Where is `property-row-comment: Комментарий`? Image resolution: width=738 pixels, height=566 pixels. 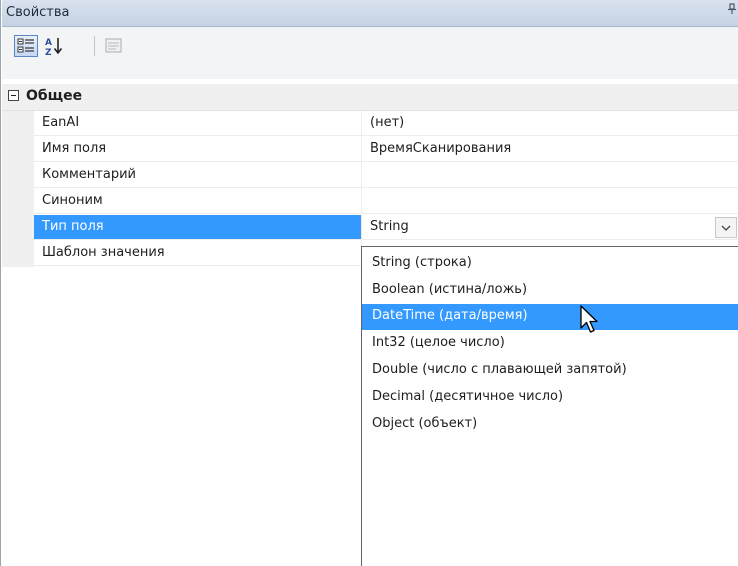 property-row-comment: Комментарий is located at coordinates (370, 176).